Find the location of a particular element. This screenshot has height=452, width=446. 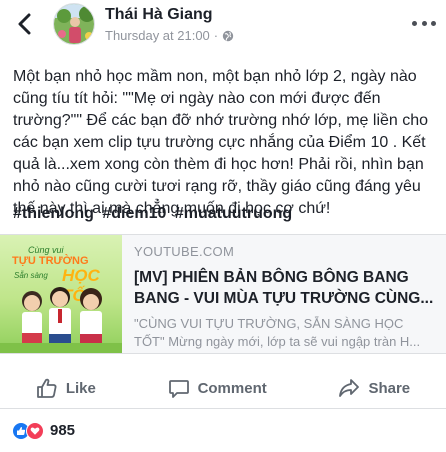

reactions-bar: 985 is located at coordinates (223, 430).